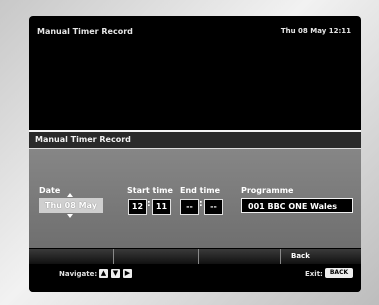  I want to click on right-arrow-icon: ▶, so click(127, 273).